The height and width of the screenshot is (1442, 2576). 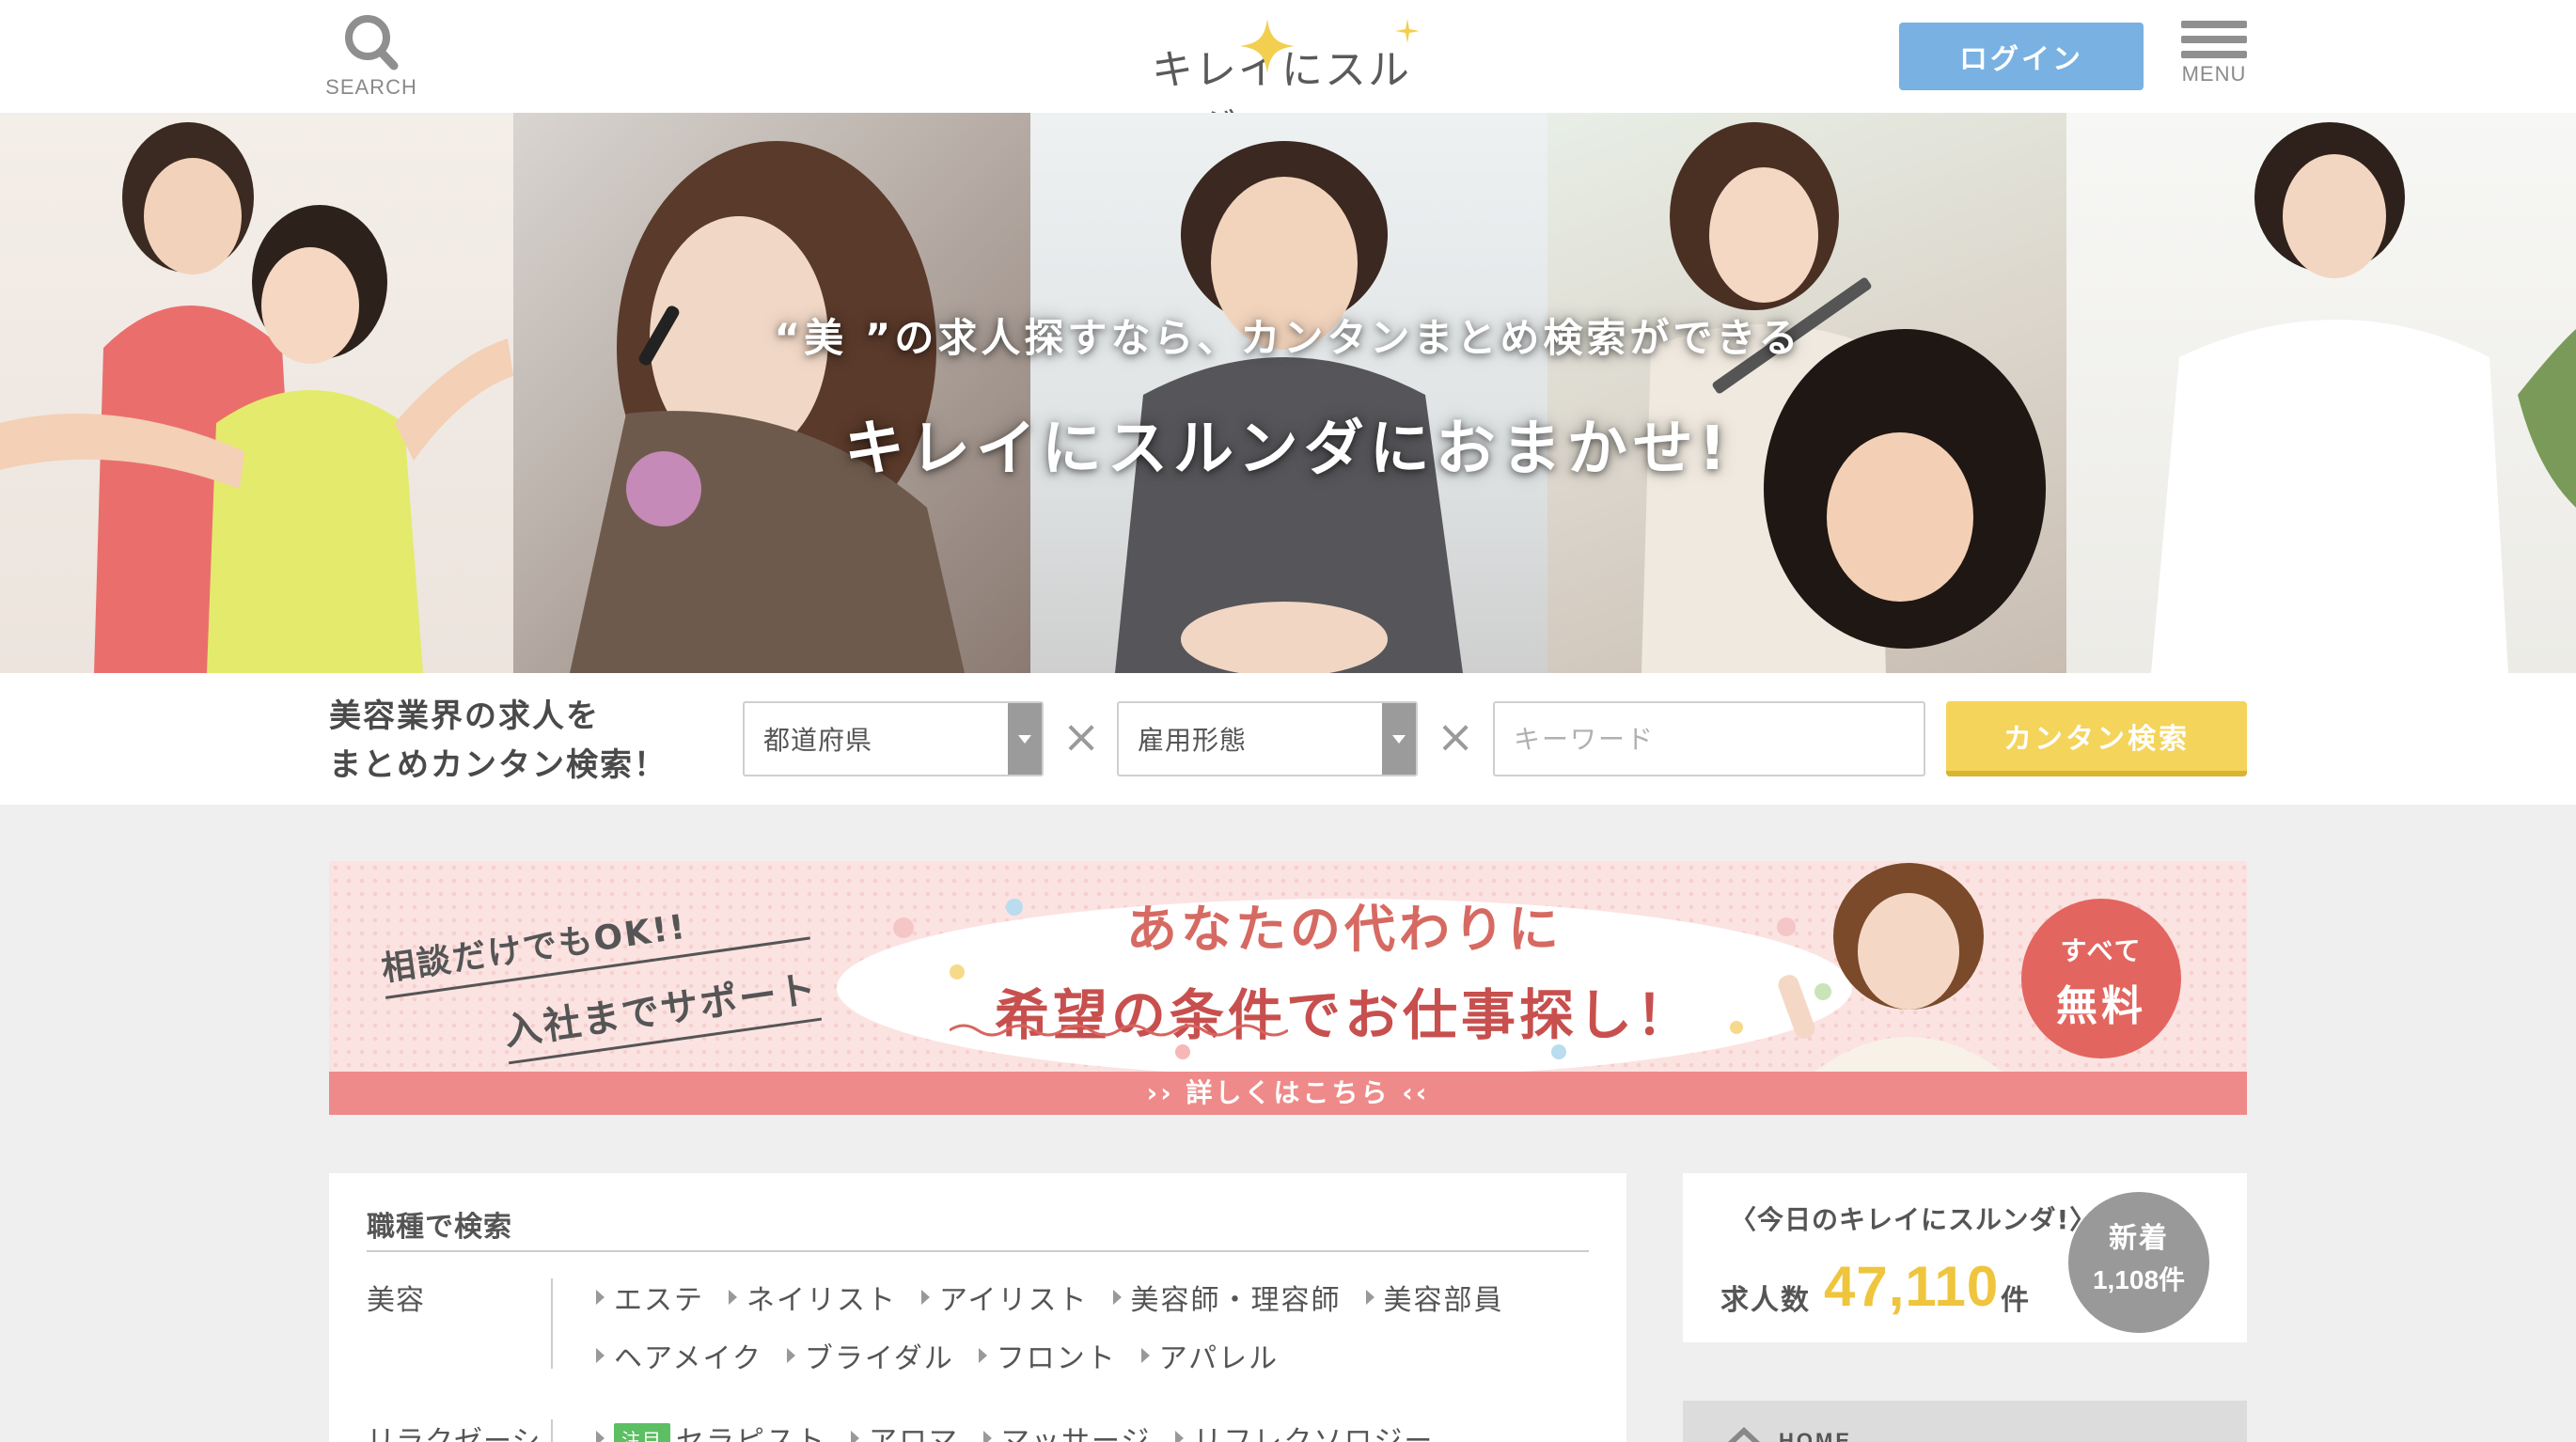 What do you see at coordinates (650, 1297) in the screenshot?
I see `job-link-esthe: エステ` at bounding box center [650, 1297].